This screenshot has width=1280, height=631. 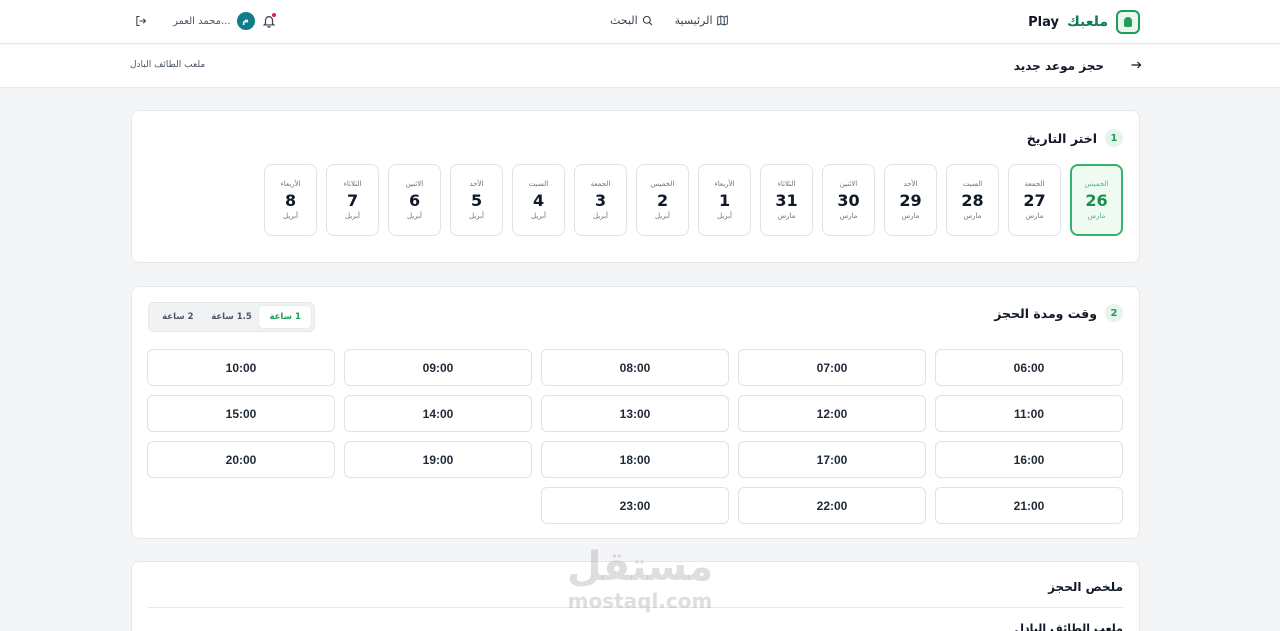 I want to click on duration-tabs: 1 ساعة 1.5 ساعة 2 ساعة, so click(x=231, y=317).